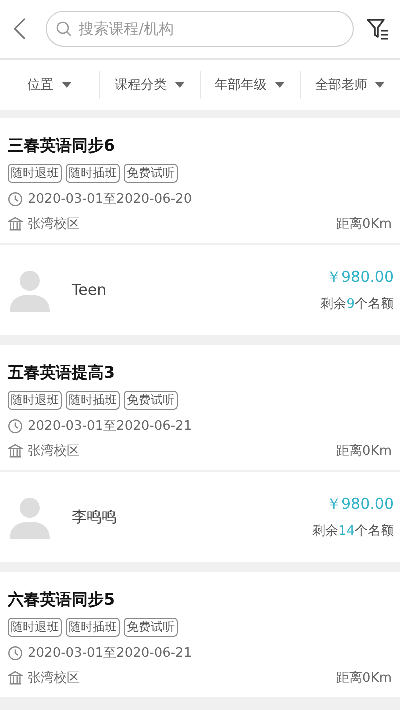  What do you see at coordinates (50, 85) in the screenshot?
I see `filter-dropdown: 位置` at bounding box center [50, 85].